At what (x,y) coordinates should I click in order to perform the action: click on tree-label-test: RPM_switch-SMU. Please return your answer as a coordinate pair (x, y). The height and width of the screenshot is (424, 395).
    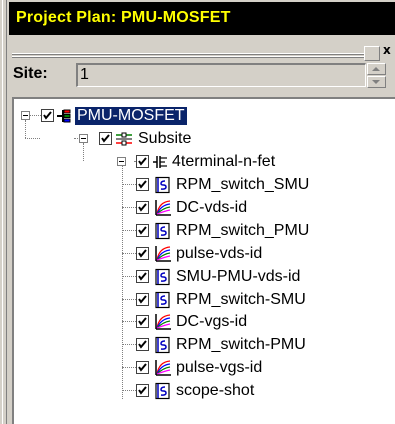
    Looking at the image, I should click on (241, 299).